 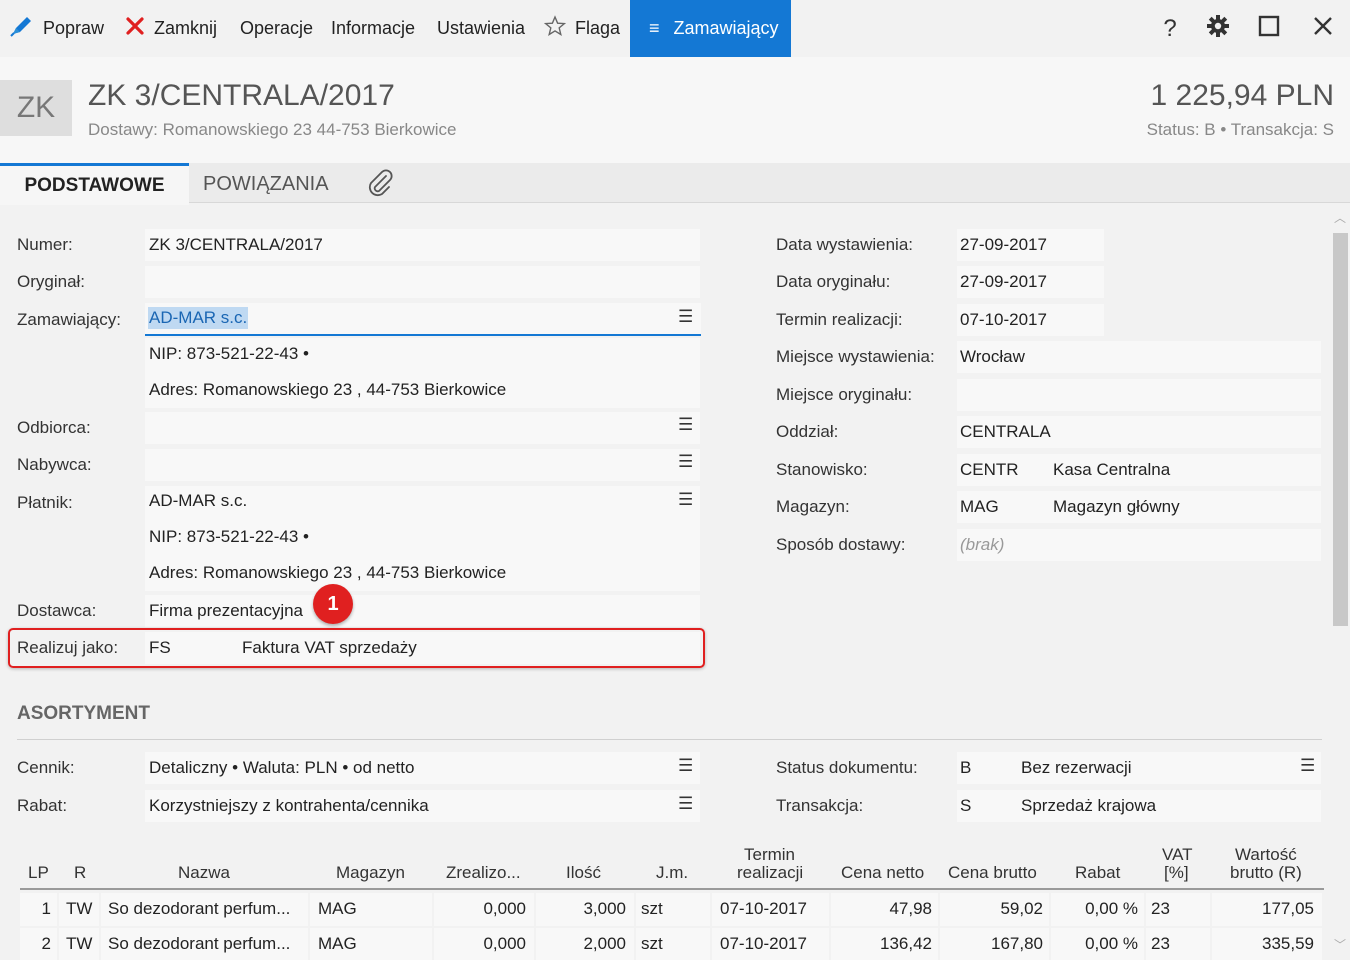 I want to click on nabywca-menu-icon: ☰, so click(x=685, y=462).